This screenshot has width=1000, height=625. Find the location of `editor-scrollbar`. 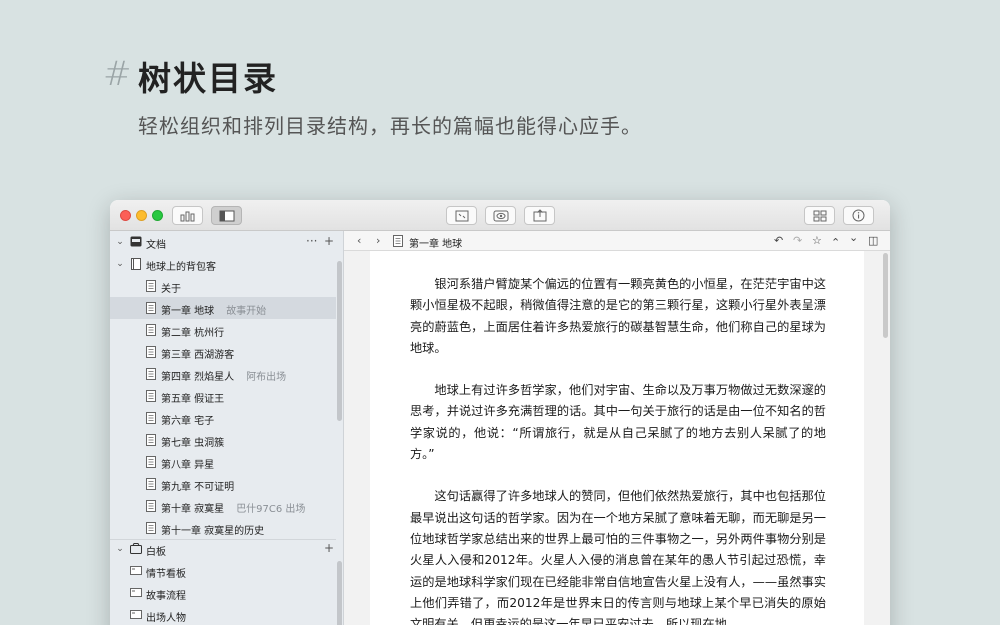

editor-scrollbar is located at coordinates (885, 295).